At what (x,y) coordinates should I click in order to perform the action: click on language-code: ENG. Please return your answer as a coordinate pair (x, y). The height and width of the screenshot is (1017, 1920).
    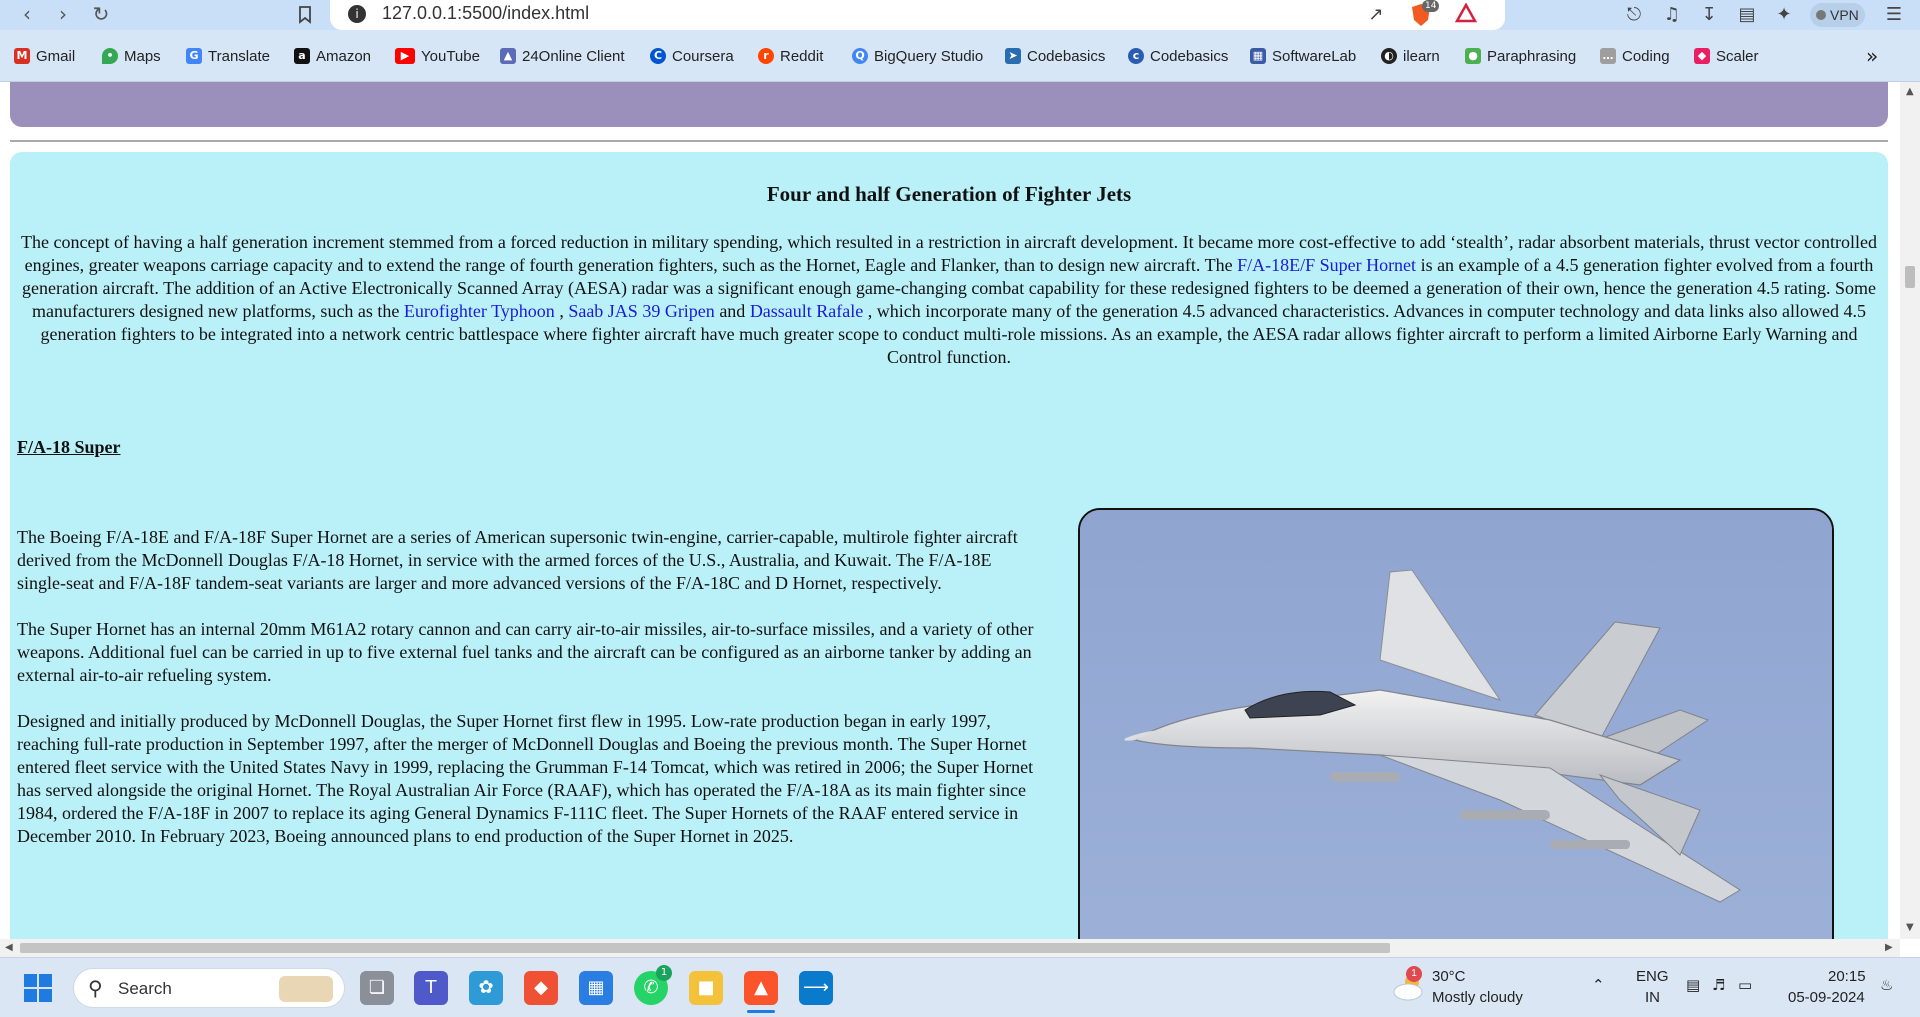
    Looking at the image, I should click on (1652, 976).